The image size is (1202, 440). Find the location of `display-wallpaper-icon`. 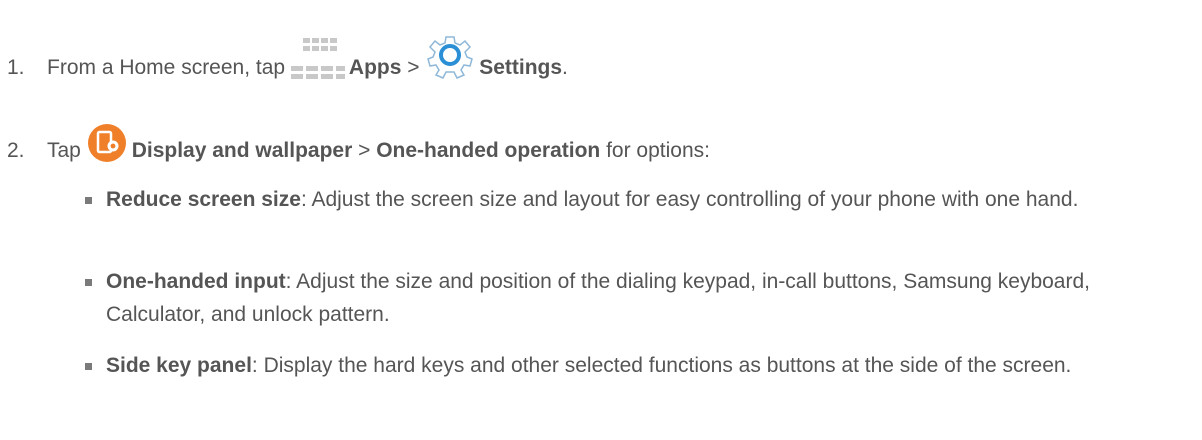

display-wallpaper-icon is located at coordinates (106, 143).